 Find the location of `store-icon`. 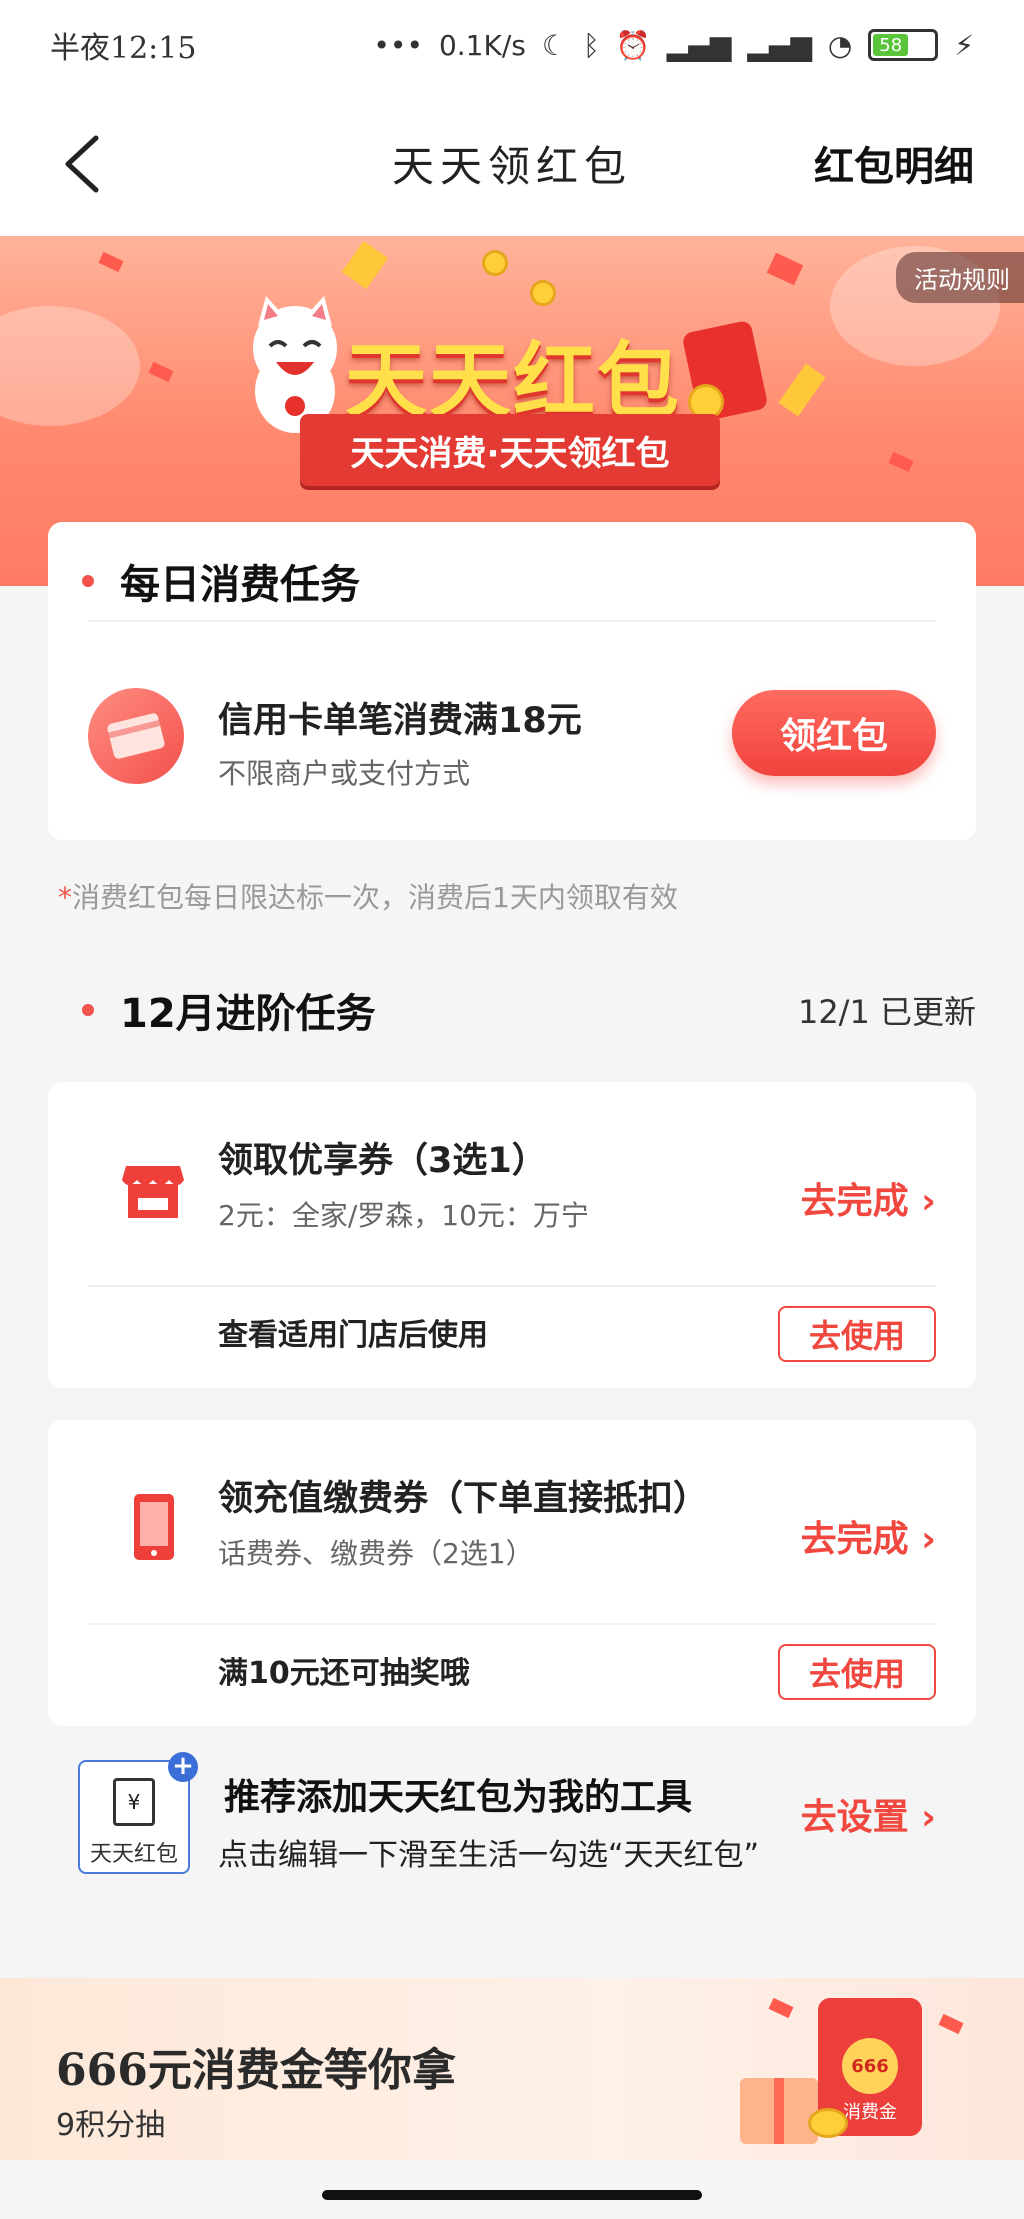

store-icon is located at coordinates (153, 1192).